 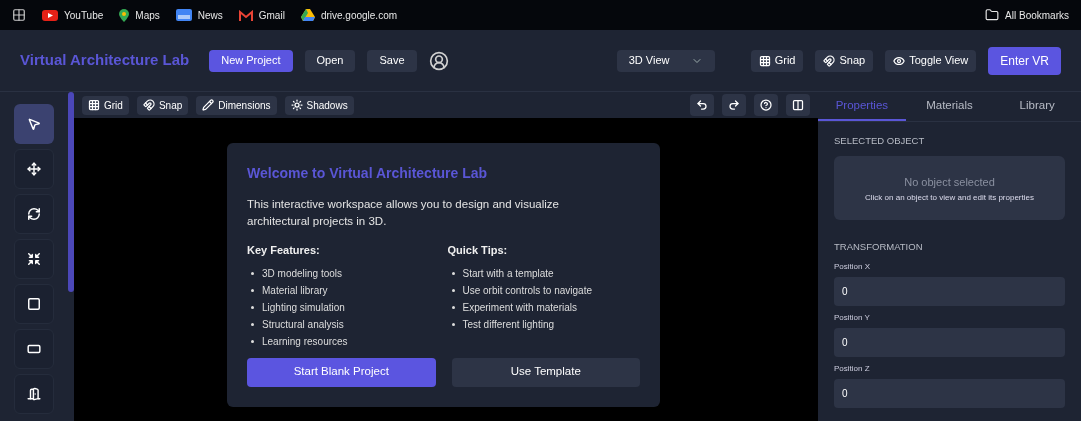 What do you see at coordinates (403, 213) in the screenshot?
I see `welcome-description: This interactive workspace allows you to design and visualize architectural projects in 3D.` at bounding box center [403, 213].